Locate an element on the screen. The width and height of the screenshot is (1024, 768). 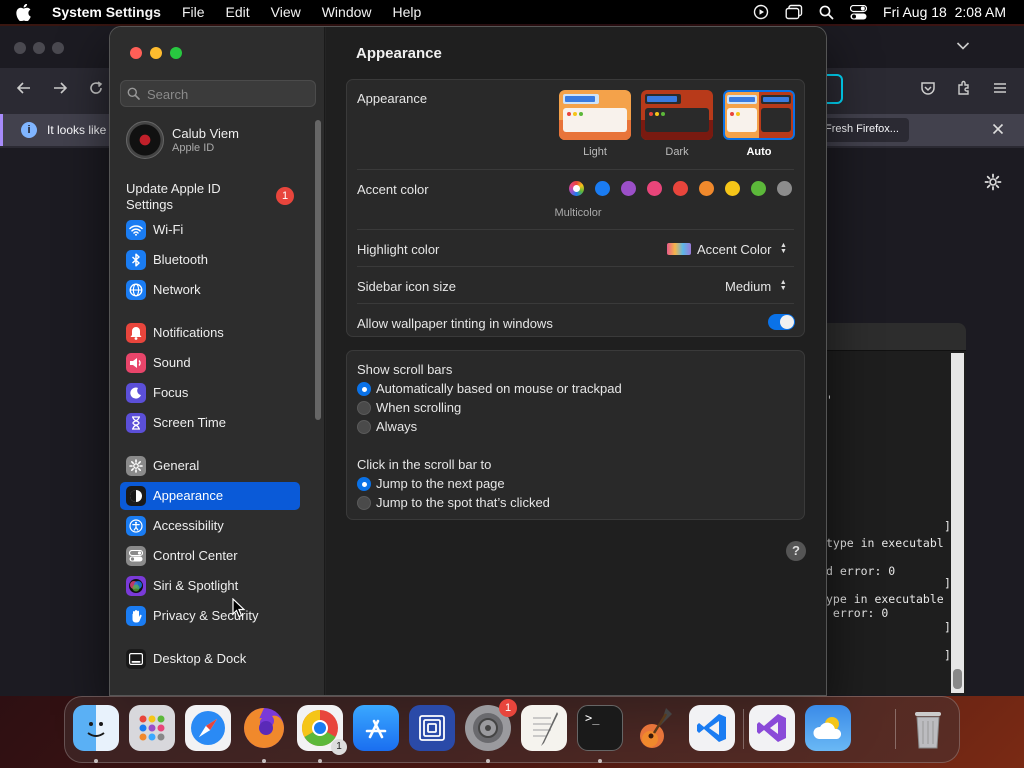
pocket-icon is located at coordinates (928, 90).